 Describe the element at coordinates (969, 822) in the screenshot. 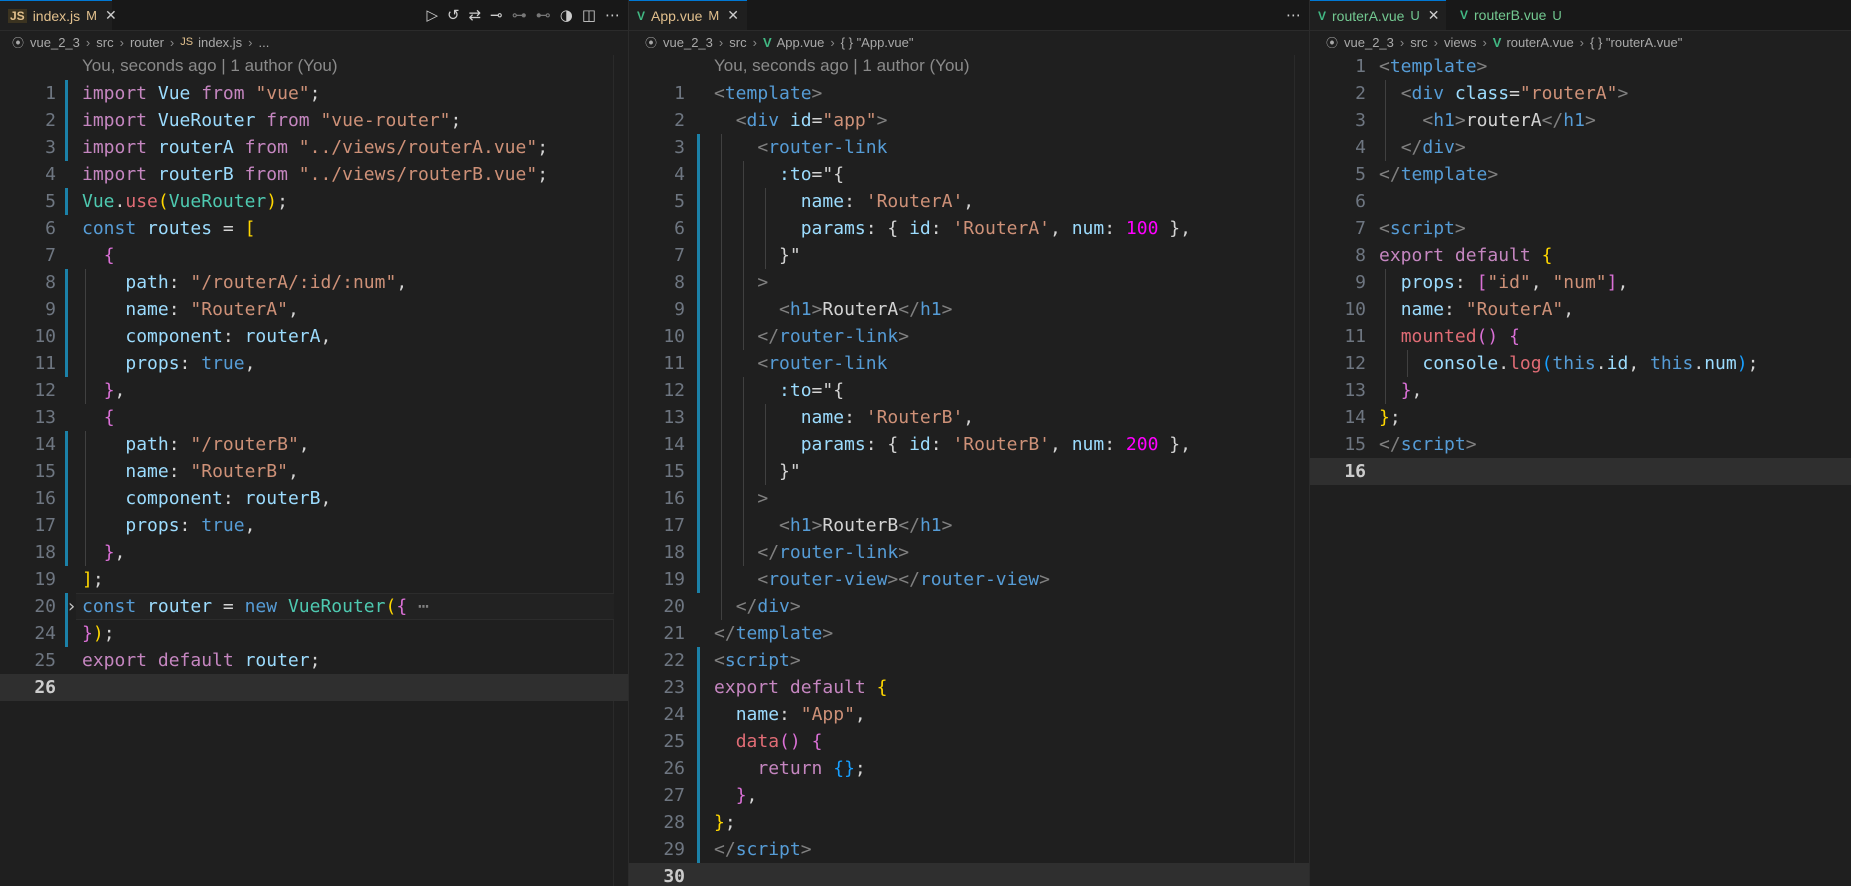

I see `code-line: 28};` at that location.